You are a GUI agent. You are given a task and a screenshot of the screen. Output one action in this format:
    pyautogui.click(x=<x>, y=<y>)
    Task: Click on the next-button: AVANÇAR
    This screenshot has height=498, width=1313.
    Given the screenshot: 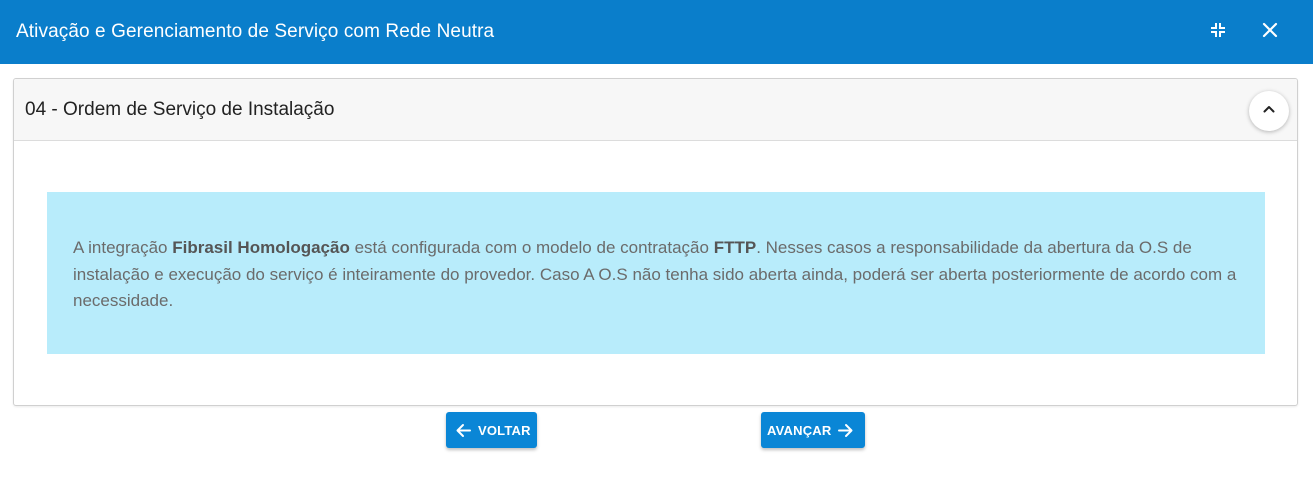 What is the action you would take?
    pyautogui.click(x=813, y=430)
    